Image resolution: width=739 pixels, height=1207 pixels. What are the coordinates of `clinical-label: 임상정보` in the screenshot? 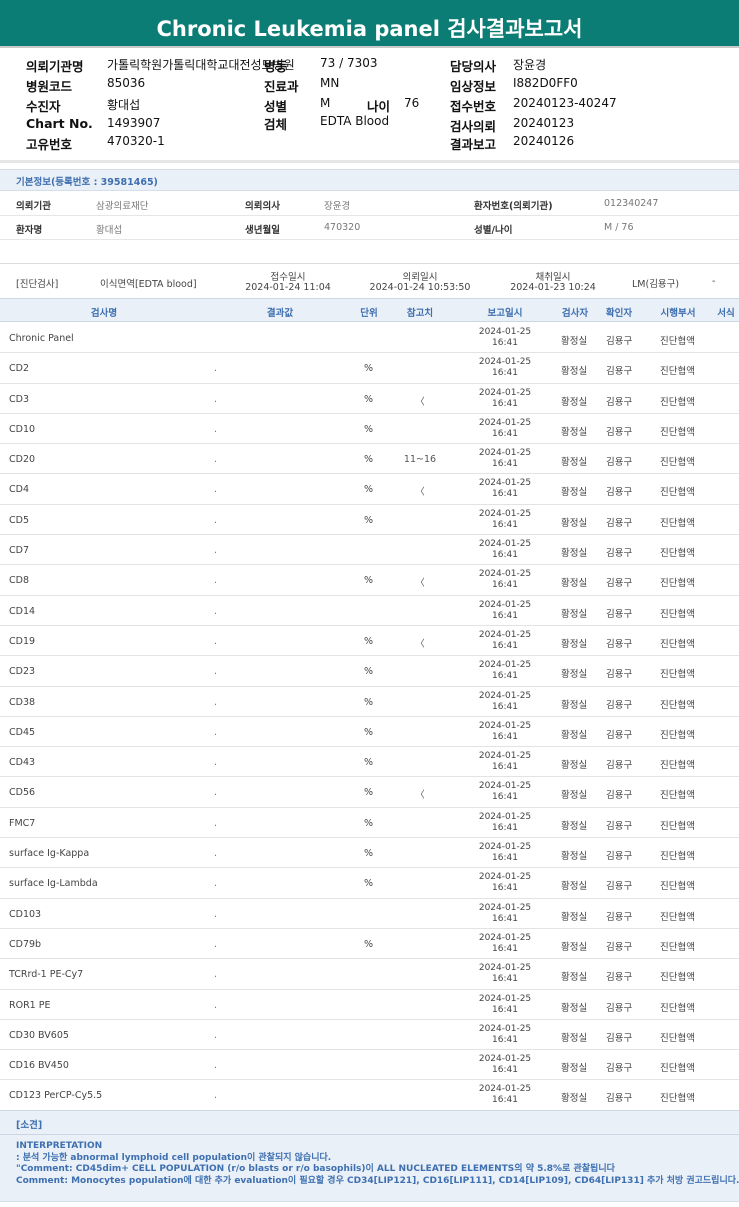 It's located at (473, 86).